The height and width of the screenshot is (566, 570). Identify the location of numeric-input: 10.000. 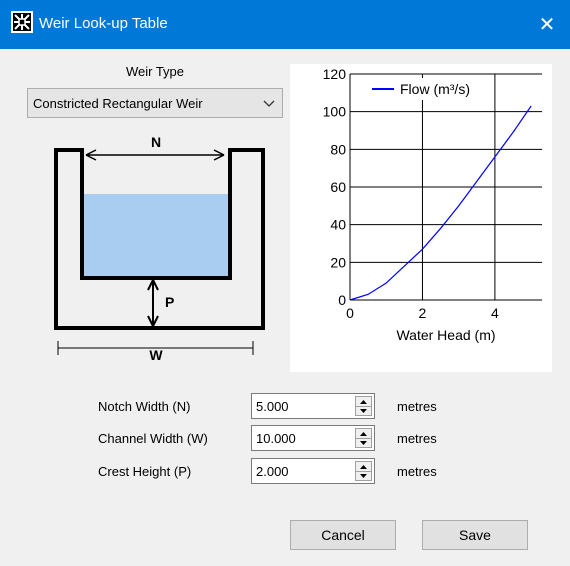
(313, 438).